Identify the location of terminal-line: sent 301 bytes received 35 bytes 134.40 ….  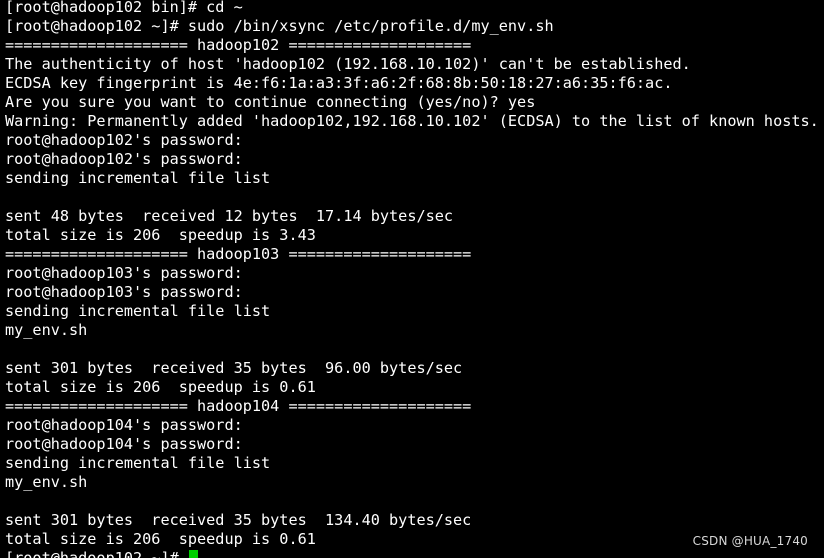
(238, 520).